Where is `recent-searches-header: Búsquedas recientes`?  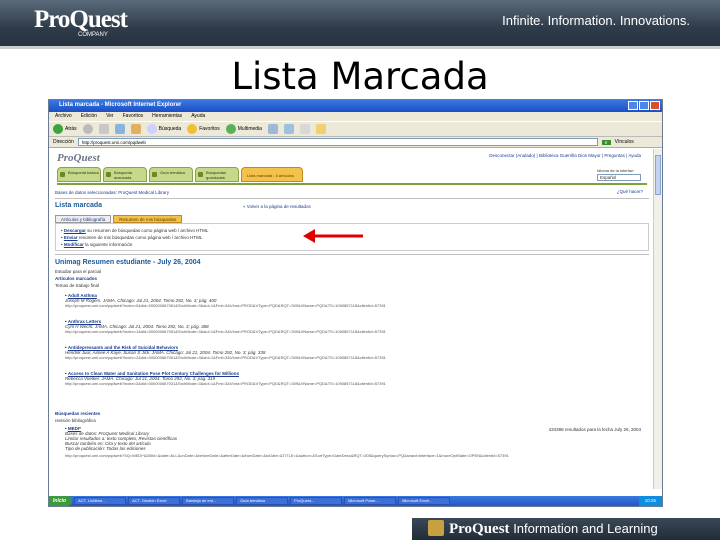
recent-searches-header: Búsquedas recientes is located at coordinates (78, 413).